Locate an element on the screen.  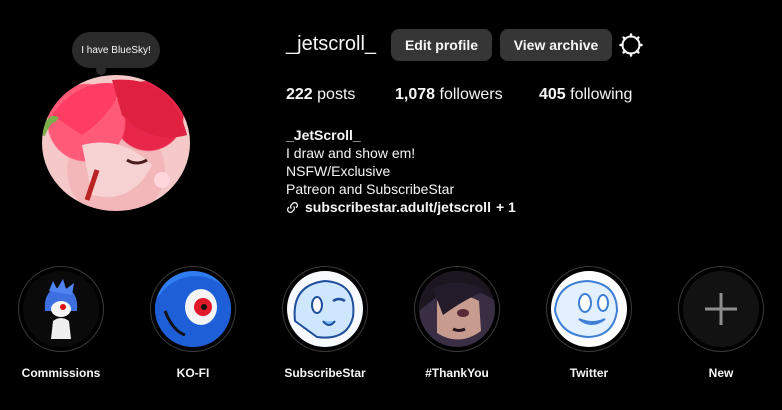
highlight-label: New is located at coordinates (721, 373).